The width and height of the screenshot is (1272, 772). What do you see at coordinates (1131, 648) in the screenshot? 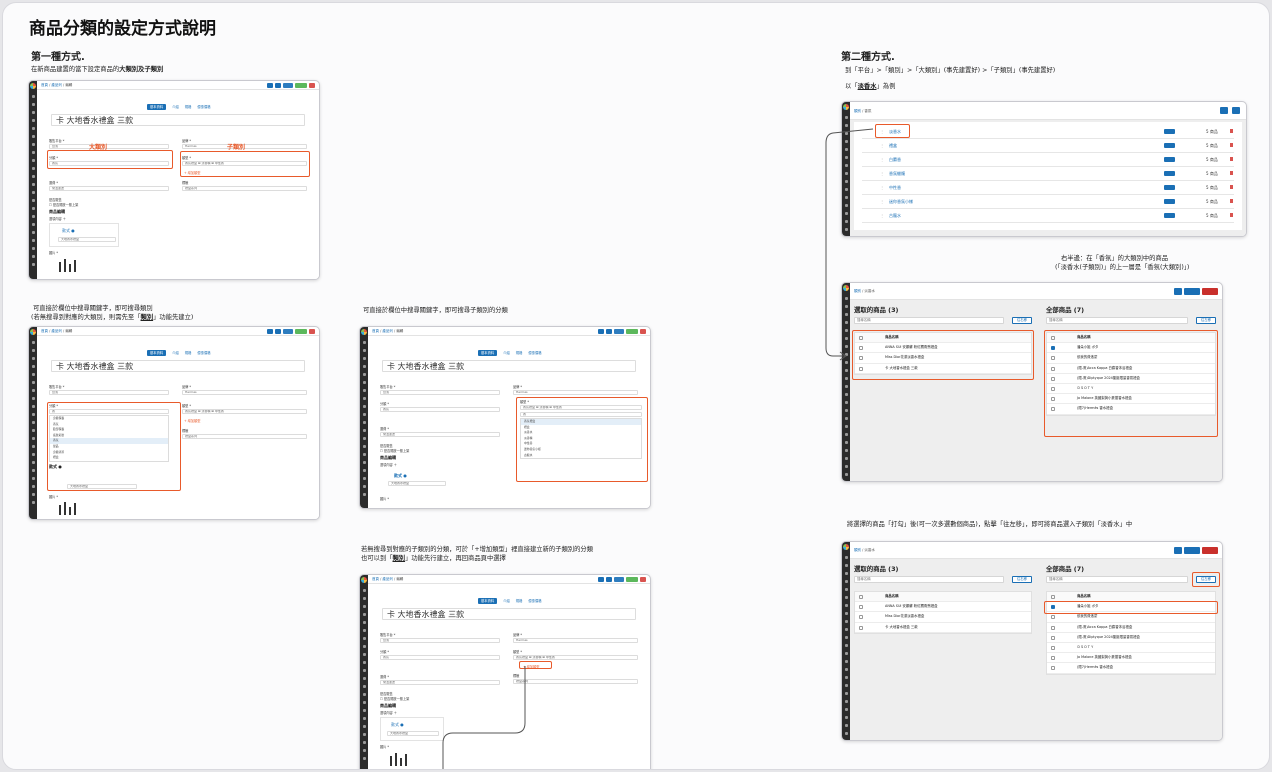
I see `table-row: ＤＳＯＴＹ` at bounding box center [1131, 648].